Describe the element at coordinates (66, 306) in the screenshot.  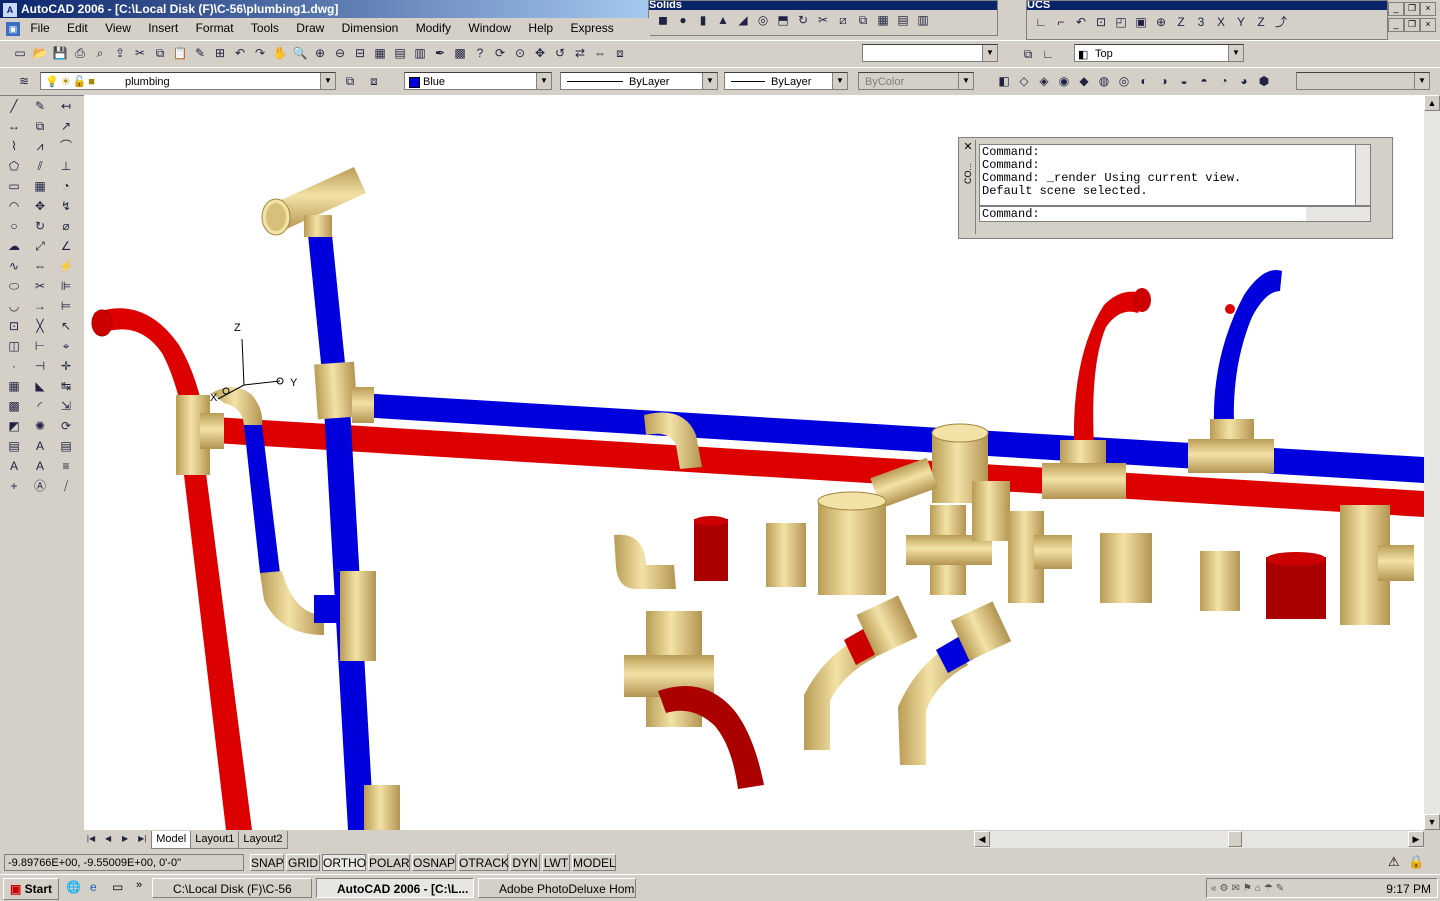
I see `continue-icon: ⊨` at that location.